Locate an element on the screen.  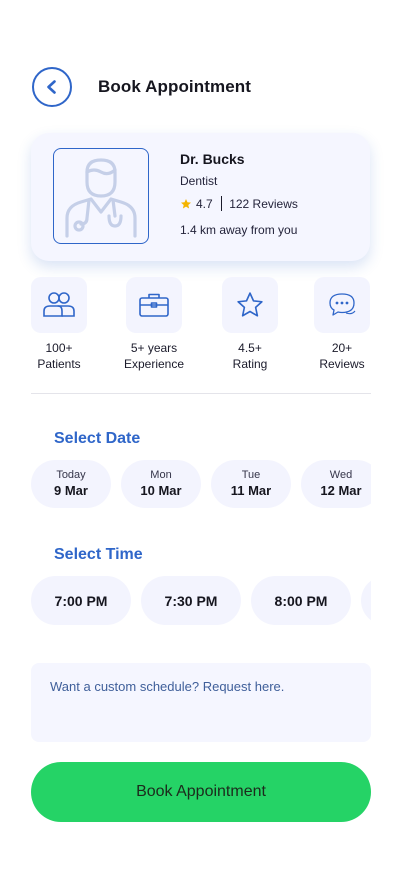
star-icon is located at coordinates (250, 304).